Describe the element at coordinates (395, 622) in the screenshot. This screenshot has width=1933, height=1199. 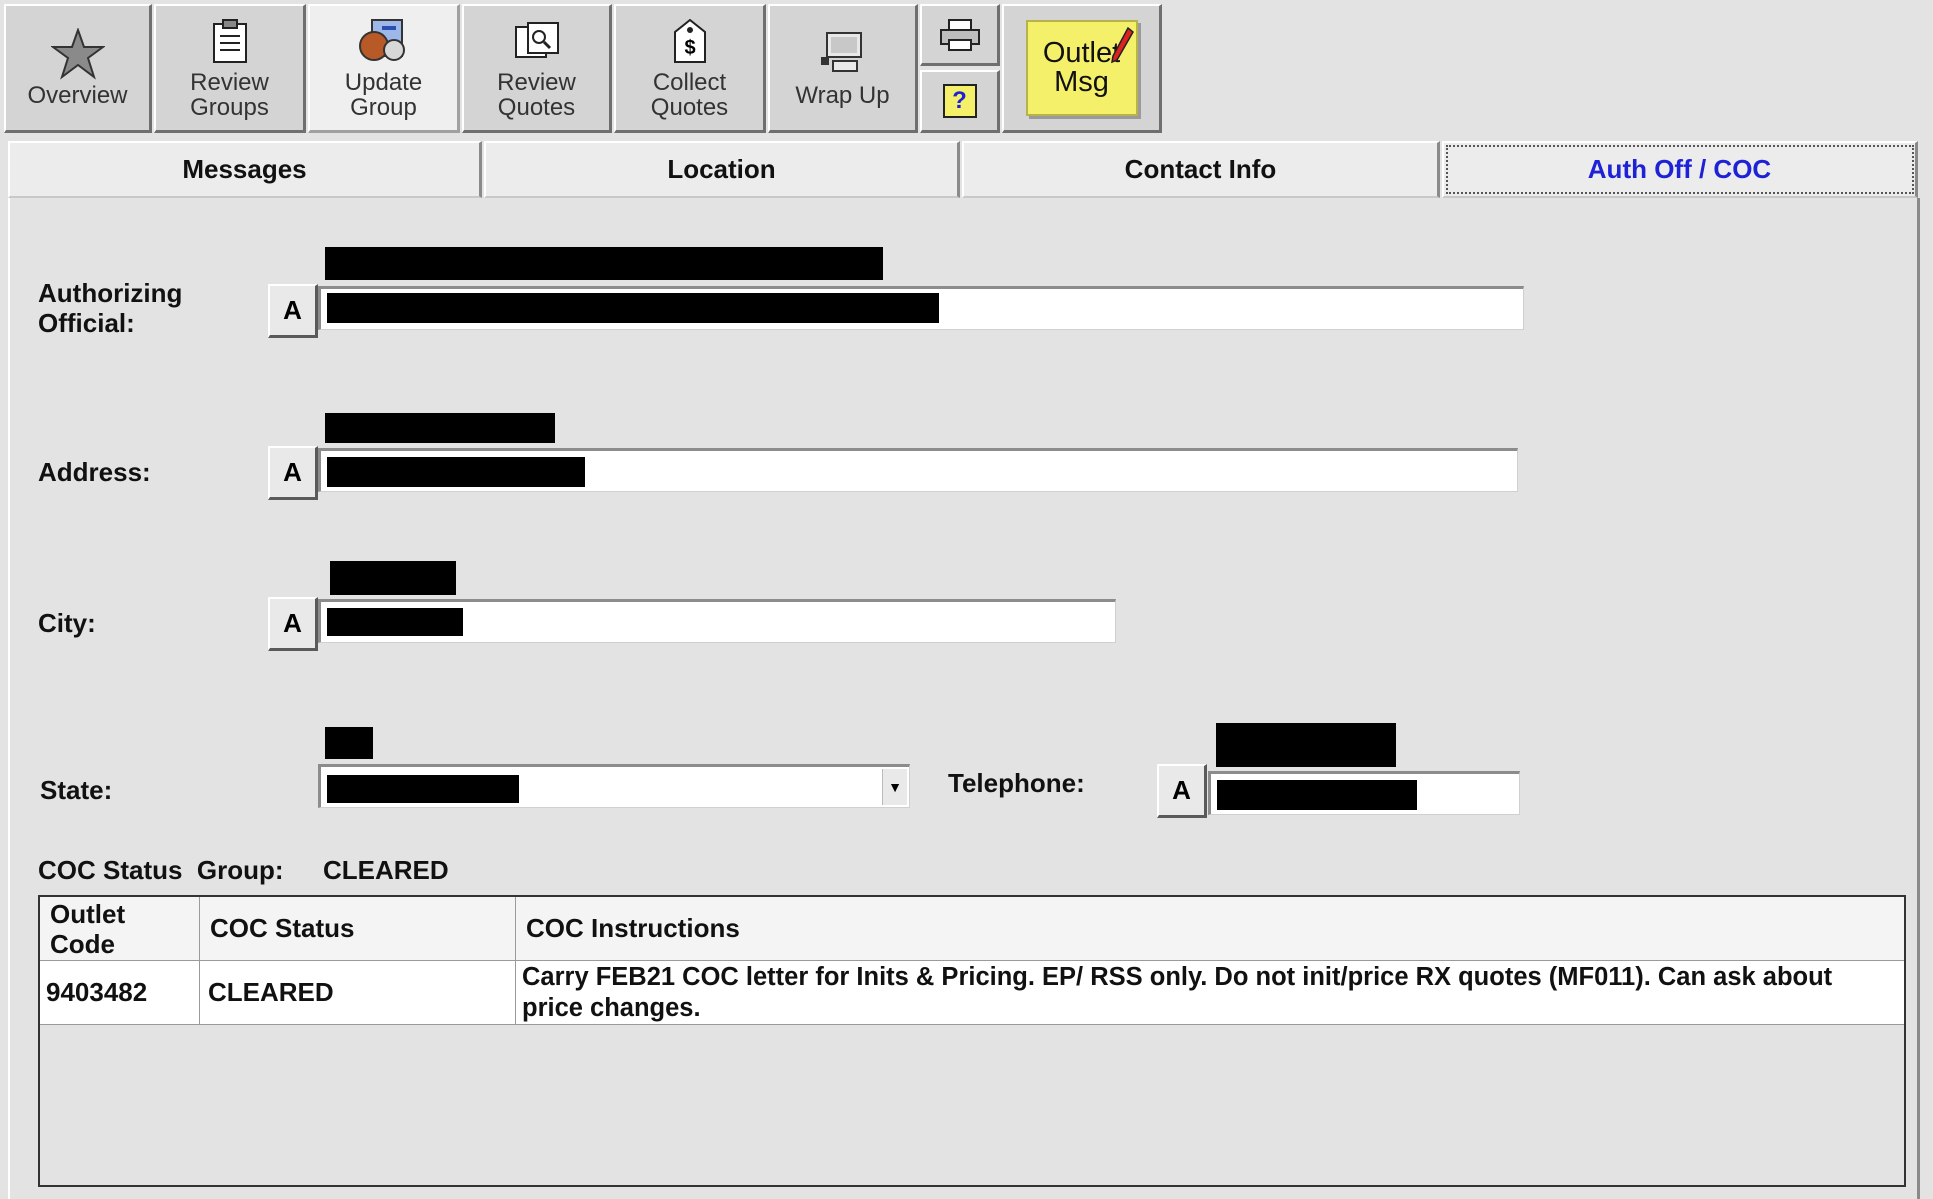
I see `city-value` at that location.